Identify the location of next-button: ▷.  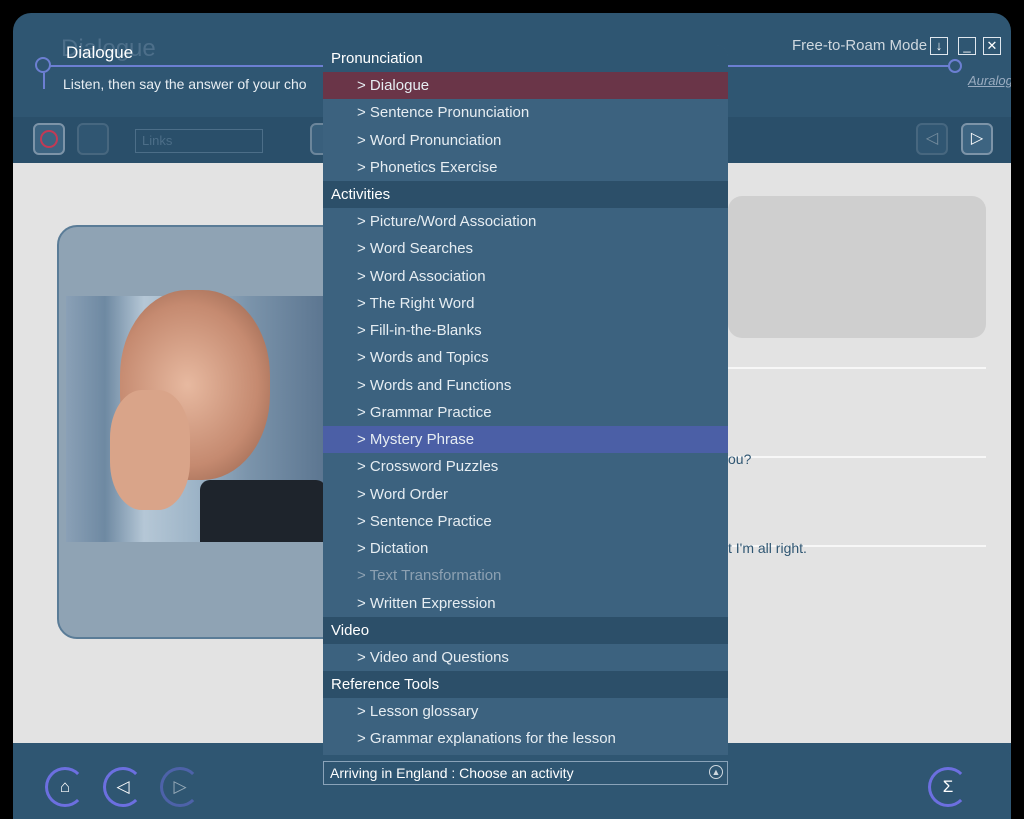
(977, 139).